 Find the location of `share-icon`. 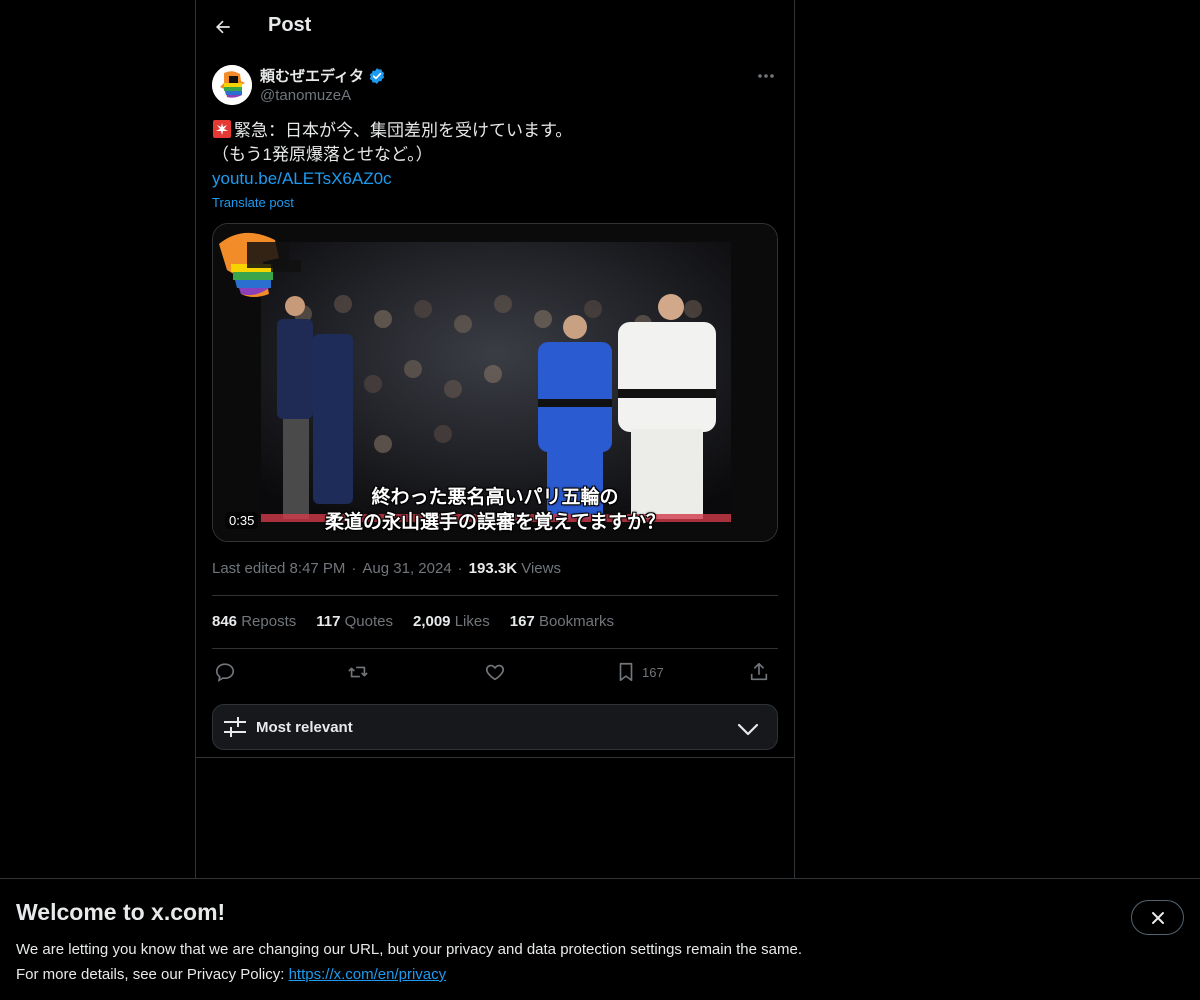

share-icon is located at coordinates (759, 671).